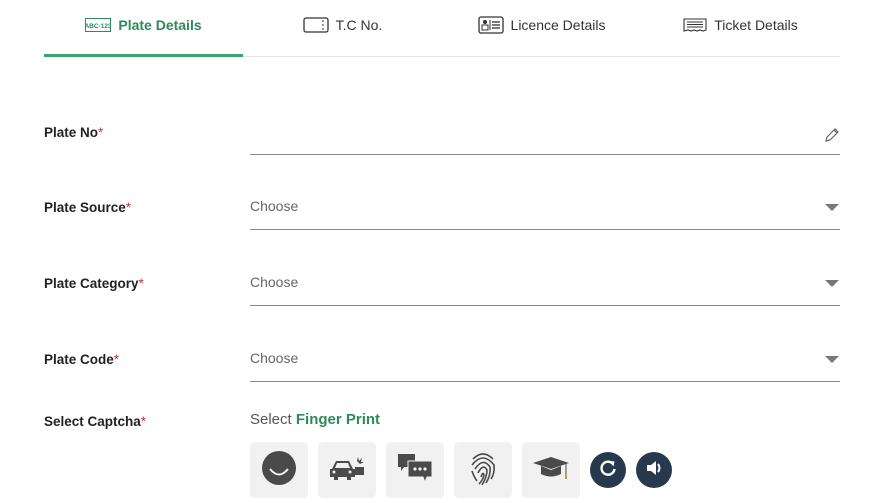 Image resolution: width=882 pixels, height=503 pixels. I want to click on fingerprint-icon, so click(483, 470).